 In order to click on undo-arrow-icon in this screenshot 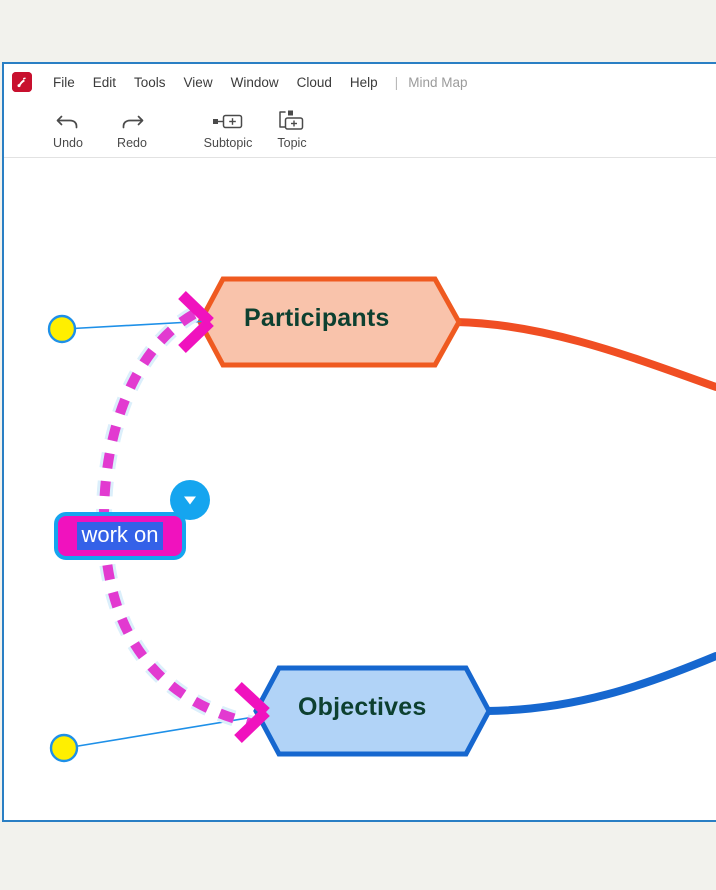, I will do `click(68, 121)`.